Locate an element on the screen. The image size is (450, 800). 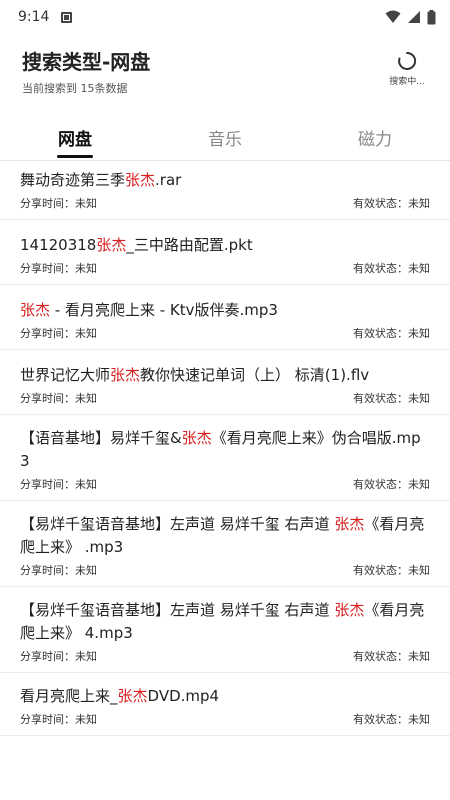
item-title: 看月亮爬上来_张杰DVD.mp4 is located at coordinates (120, 696).